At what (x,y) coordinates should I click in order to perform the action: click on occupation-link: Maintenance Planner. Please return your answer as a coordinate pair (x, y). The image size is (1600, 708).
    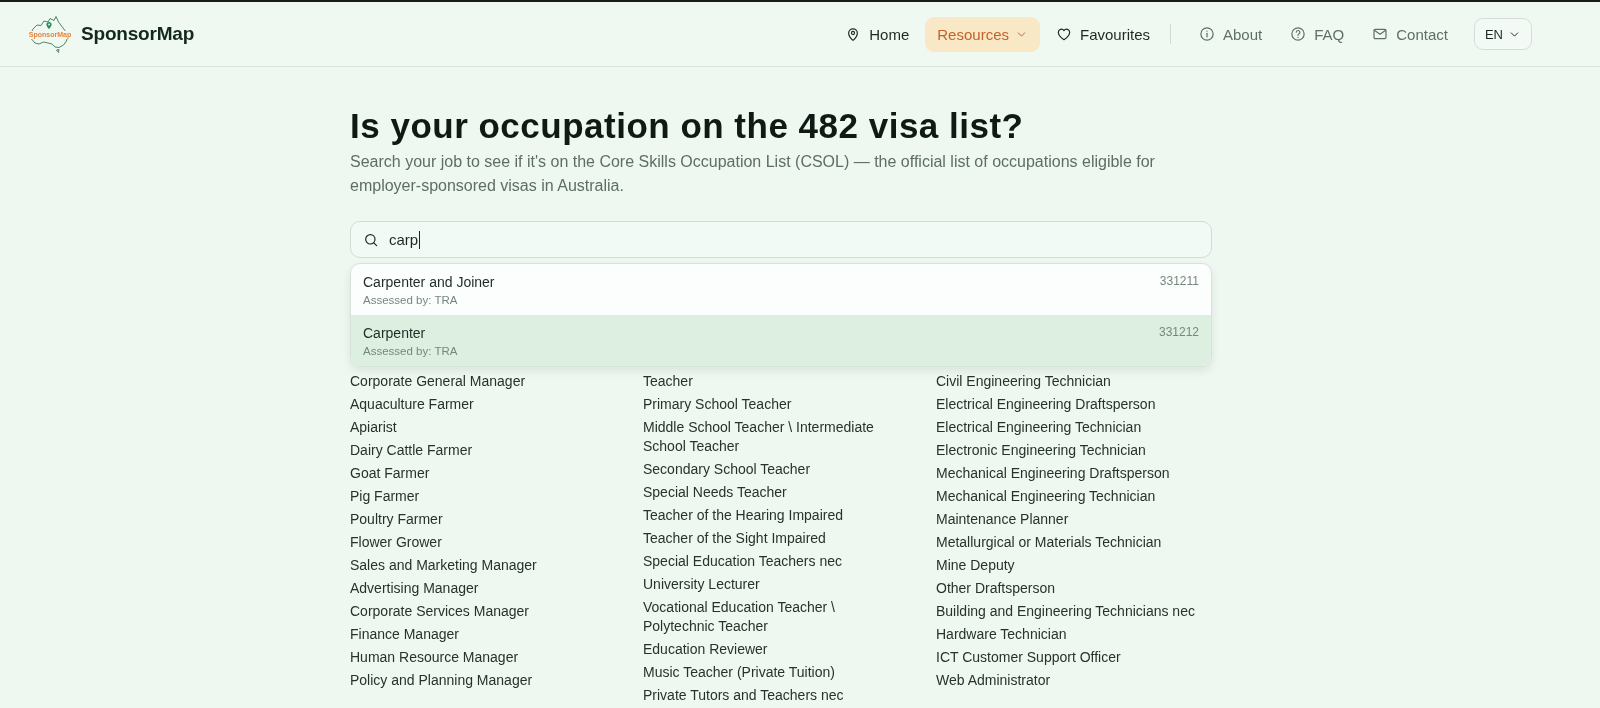
    Looking at the image, I should click on (1068, 519).